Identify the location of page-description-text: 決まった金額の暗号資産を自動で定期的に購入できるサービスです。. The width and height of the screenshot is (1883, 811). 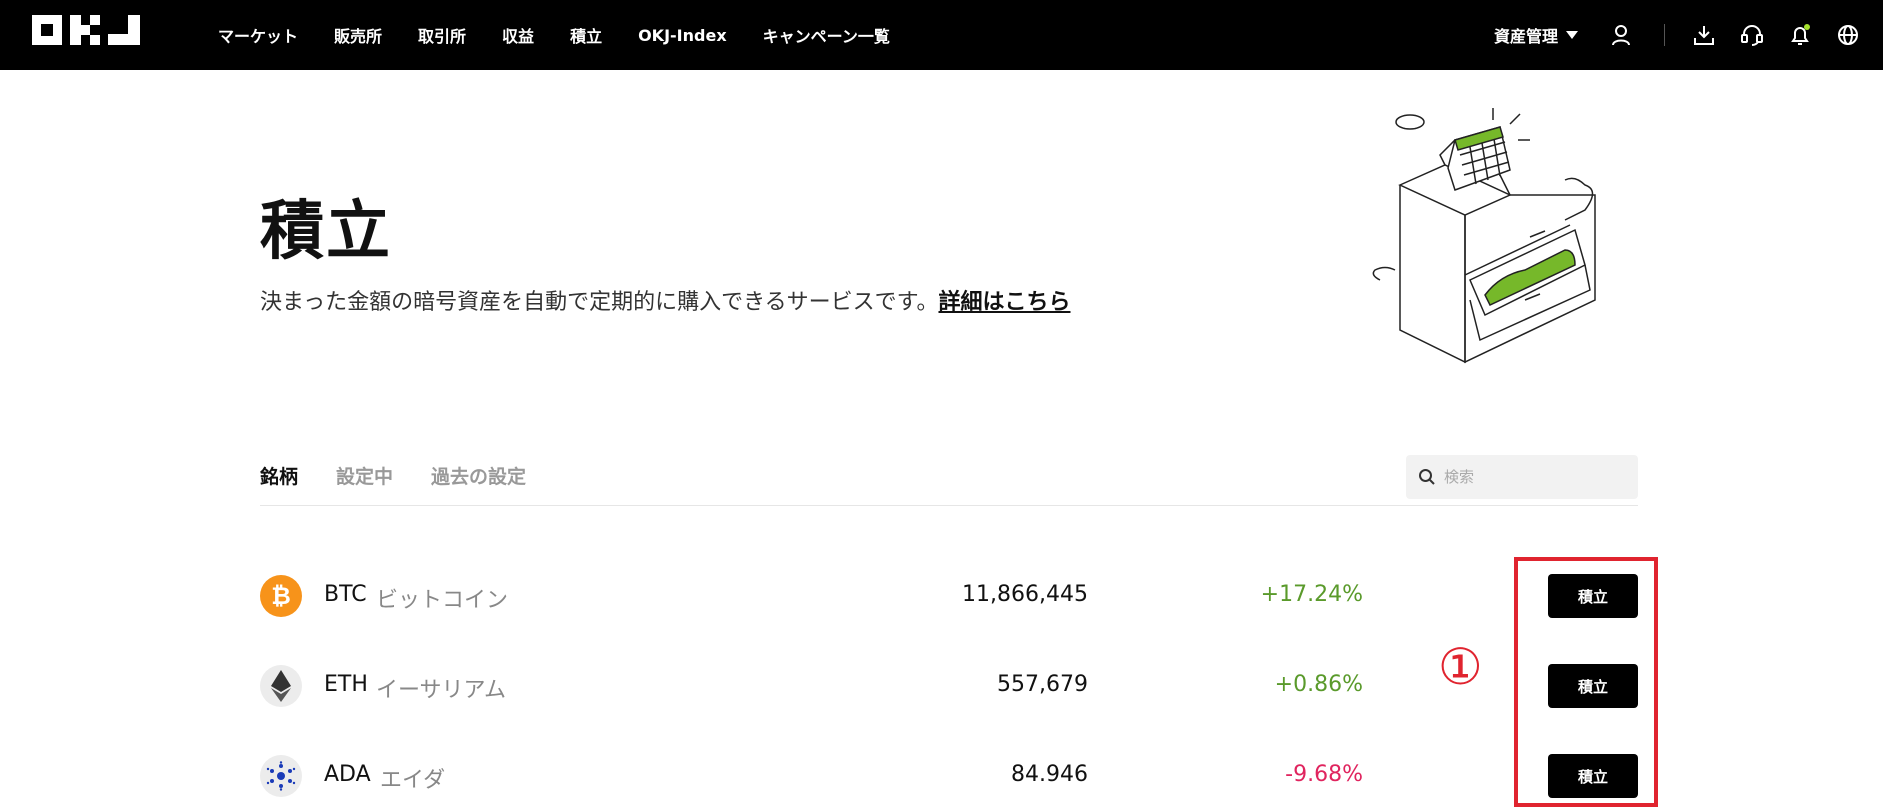
(599, 302).